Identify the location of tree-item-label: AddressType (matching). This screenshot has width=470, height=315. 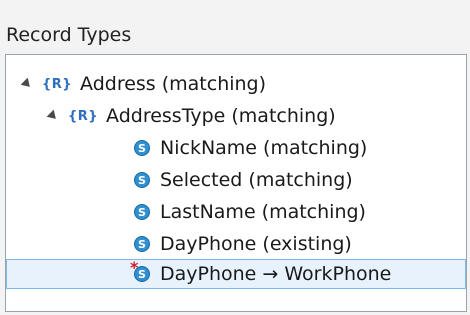
(221, 116).